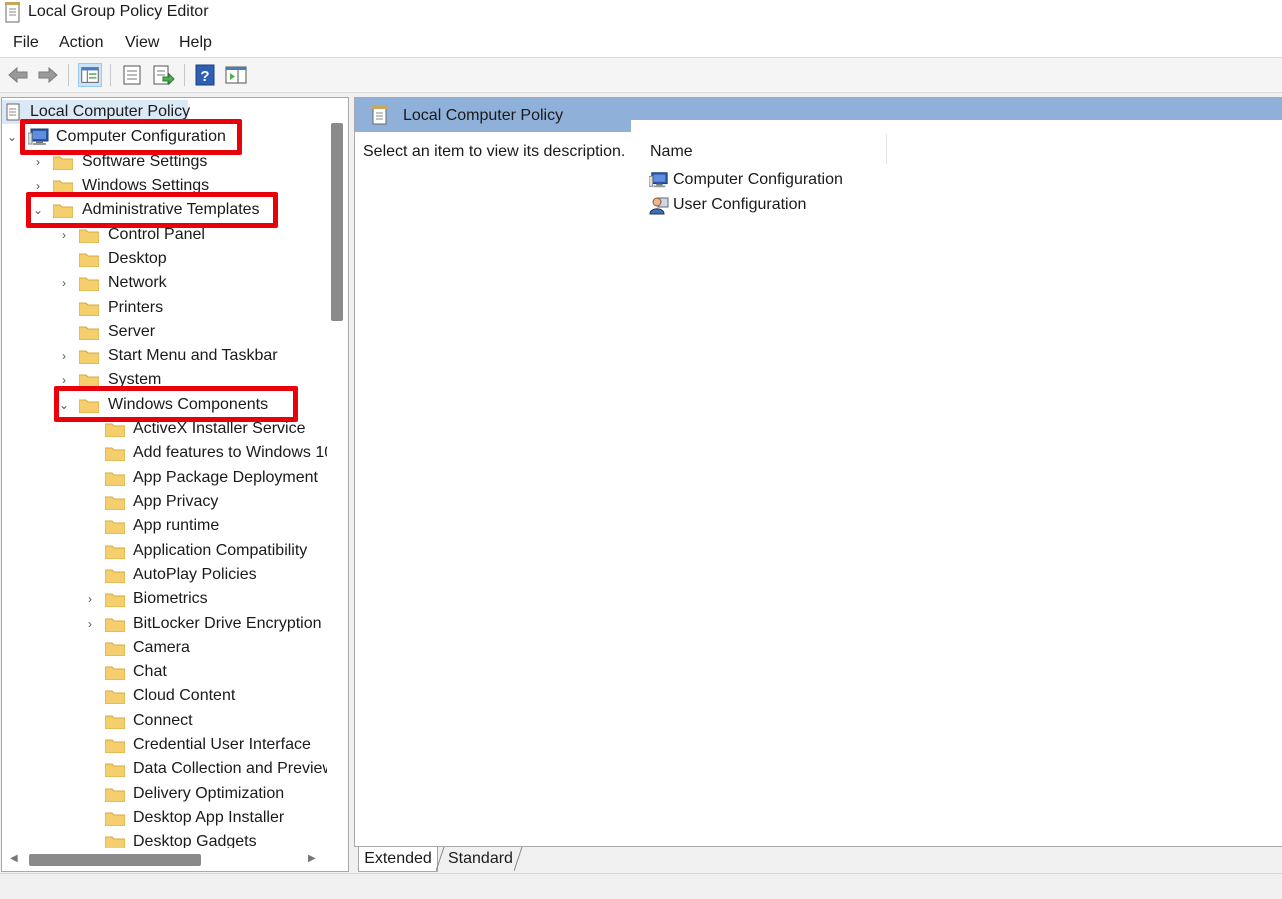 This screenshot has width=1282, height=899. I want to click on menu-help: Help, so click(195, 43).